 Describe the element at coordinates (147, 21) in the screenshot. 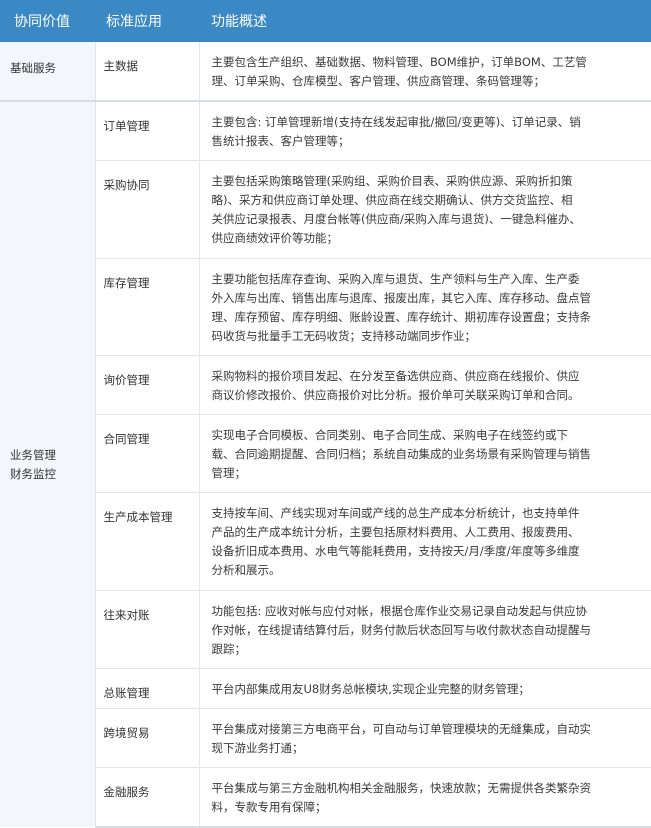

I see `header-standard-app: 标准应用` at that location.